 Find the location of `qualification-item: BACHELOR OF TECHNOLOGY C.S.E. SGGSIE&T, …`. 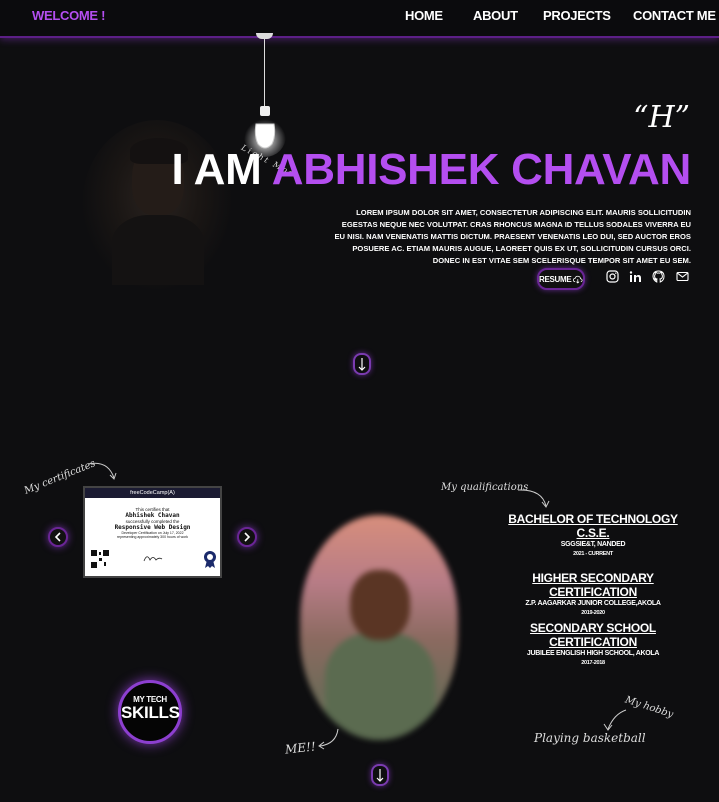

qualification-item: BACHELOR OF TECHNOLOGY C.S.E. SGGSIE&T, … is located at coordinates (593, 535).